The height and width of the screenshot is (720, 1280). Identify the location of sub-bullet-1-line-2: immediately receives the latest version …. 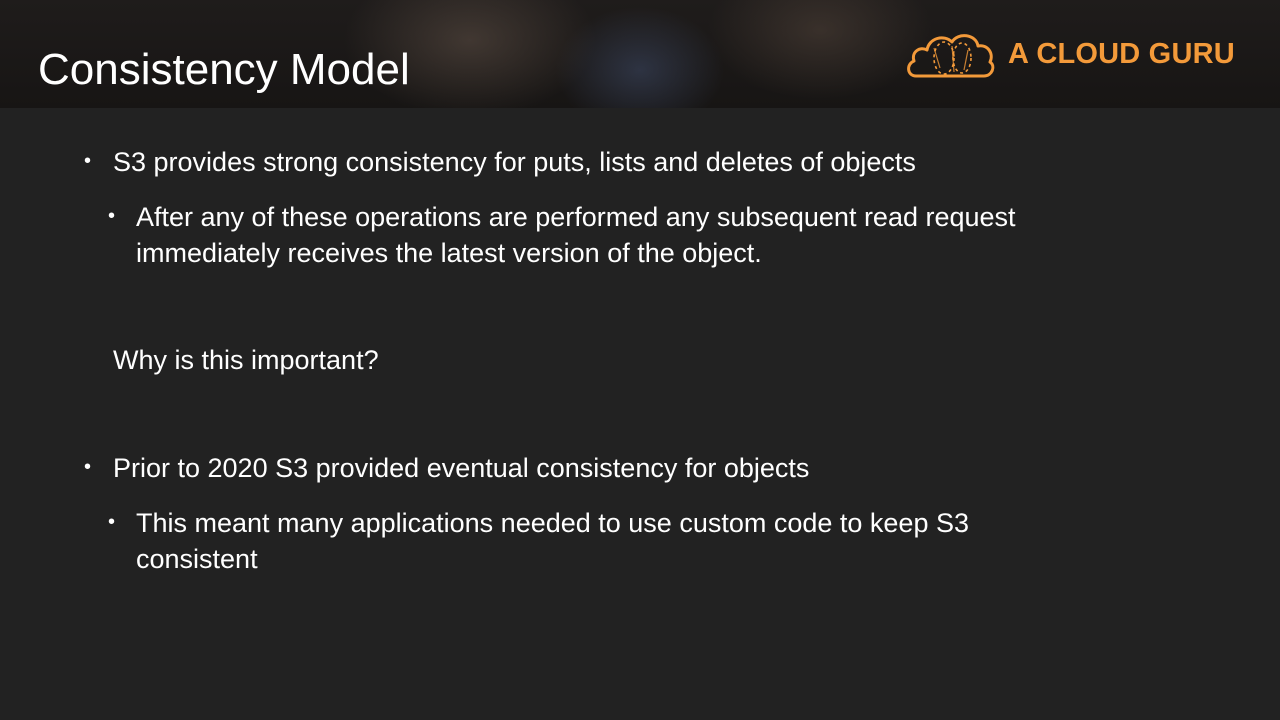
(449, 253).